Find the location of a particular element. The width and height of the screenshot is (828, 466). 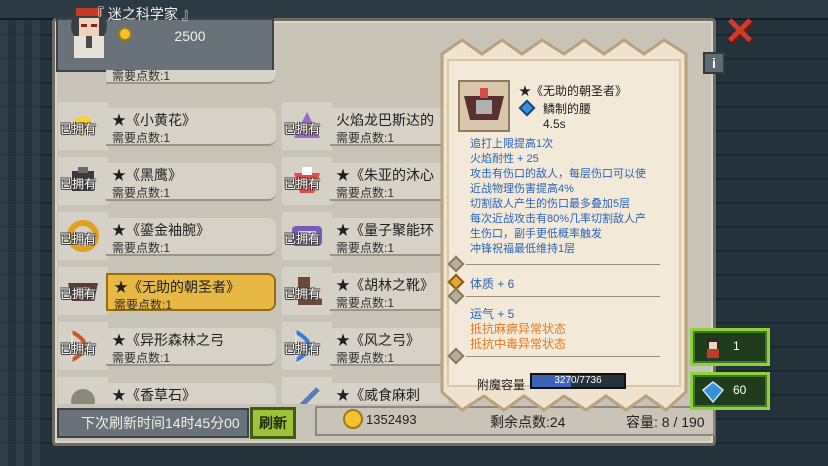

item-name: ★《无助的朝圣者》 is located at coordinates (177, 287).